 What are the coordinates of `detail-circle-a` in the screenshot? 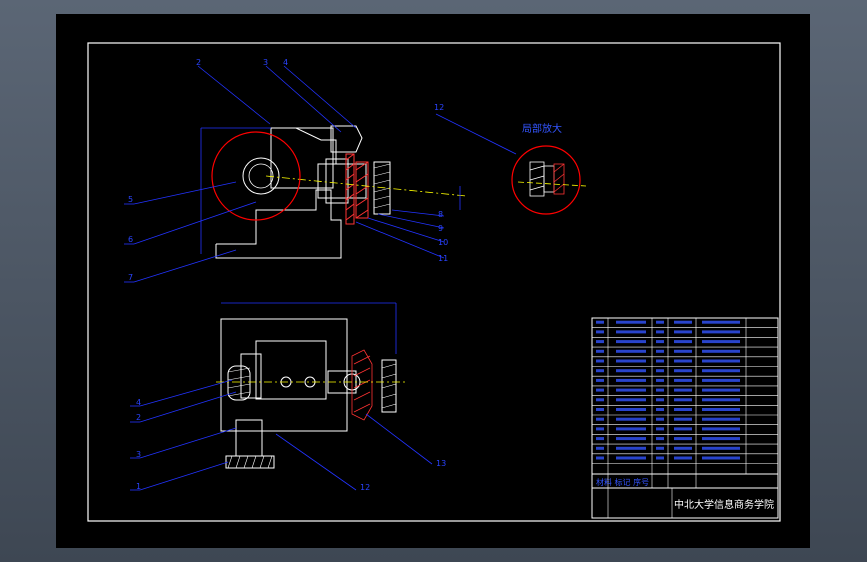 It's located at (256, 176).